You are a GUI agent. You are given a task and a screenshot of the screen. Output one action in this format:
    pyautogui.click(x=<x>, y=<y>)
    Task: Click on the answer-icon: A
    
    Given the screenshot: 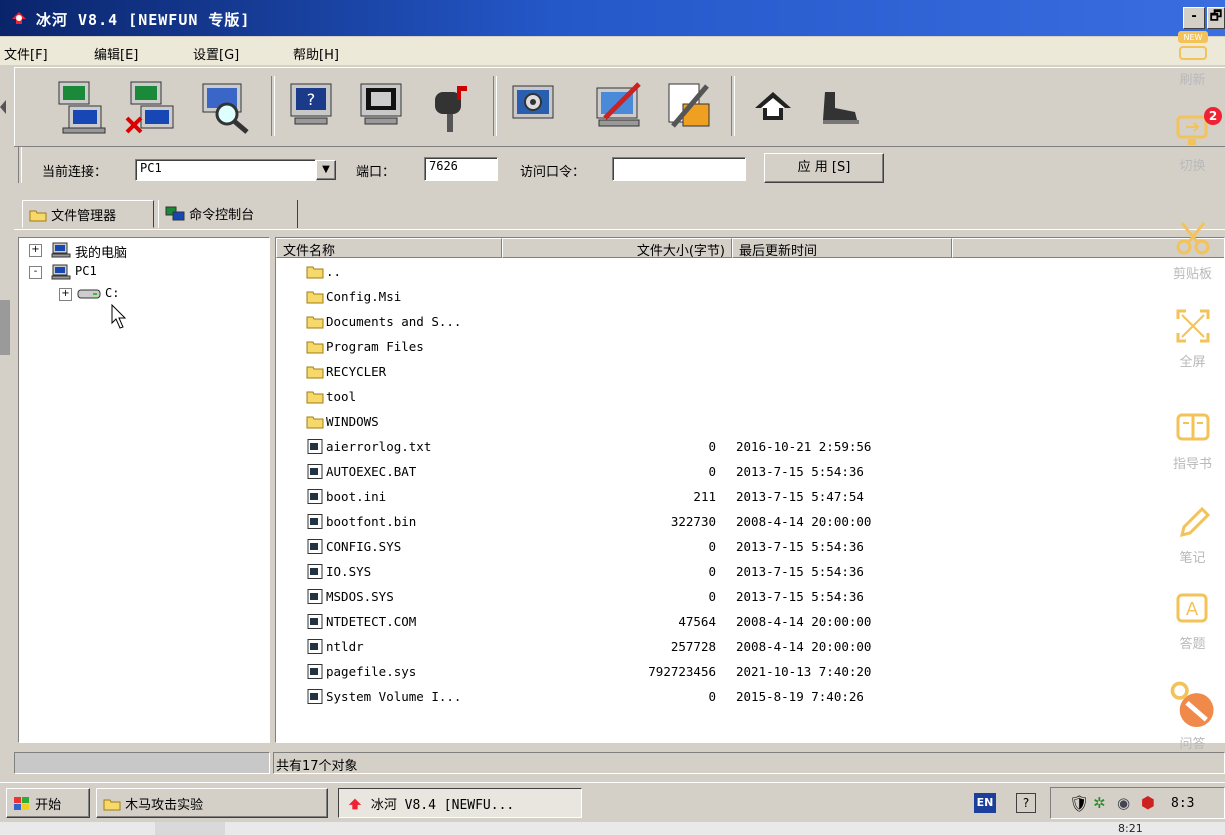 What is the action you would take?
    pyautogui.click(x=1191, y=608)
    